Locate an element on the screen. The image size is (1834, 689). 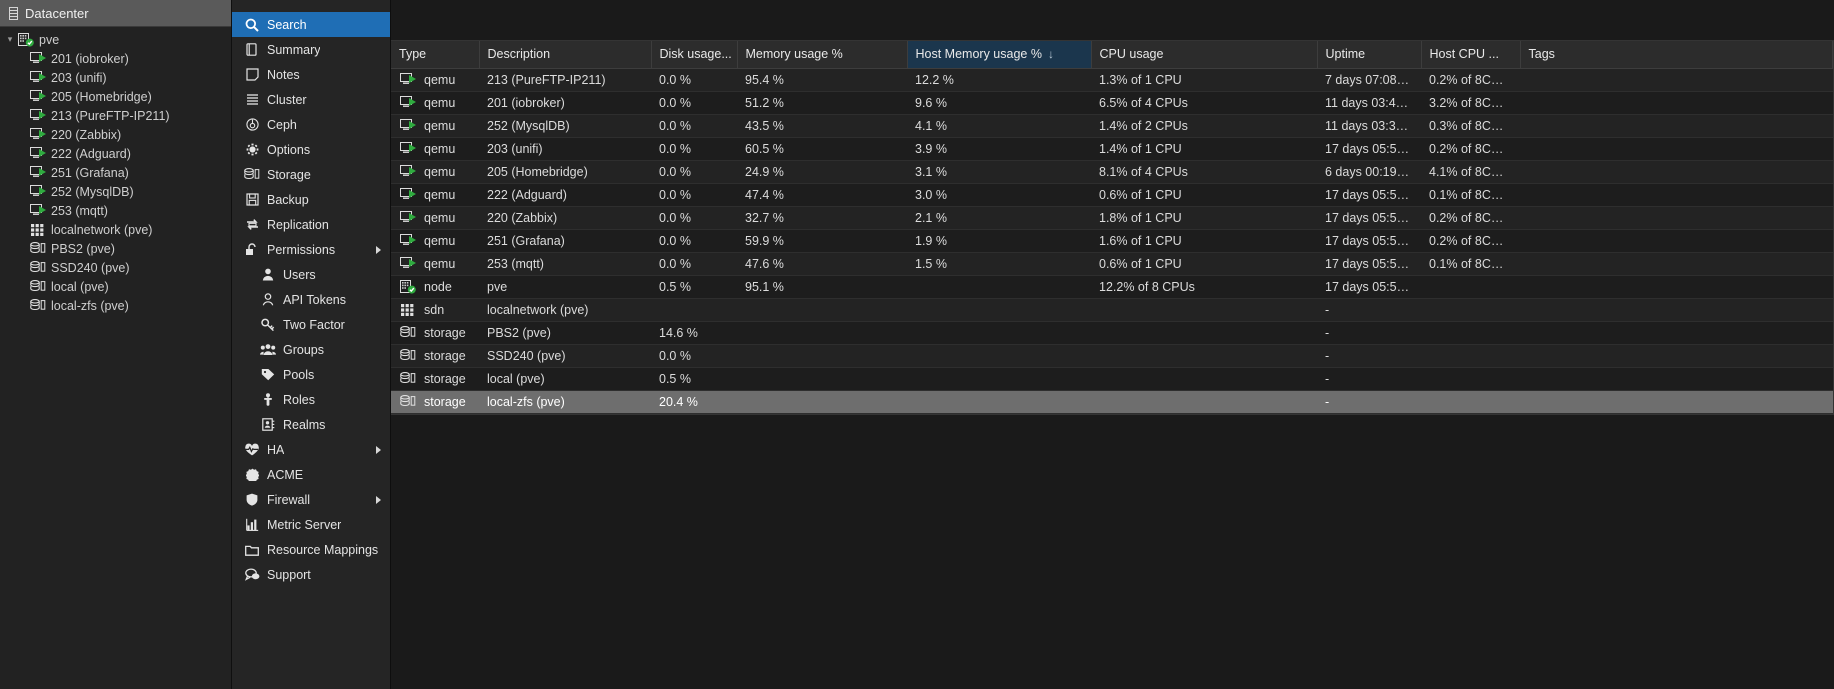
cell-disk: 20.4 % is located at coordinates (694, 402).